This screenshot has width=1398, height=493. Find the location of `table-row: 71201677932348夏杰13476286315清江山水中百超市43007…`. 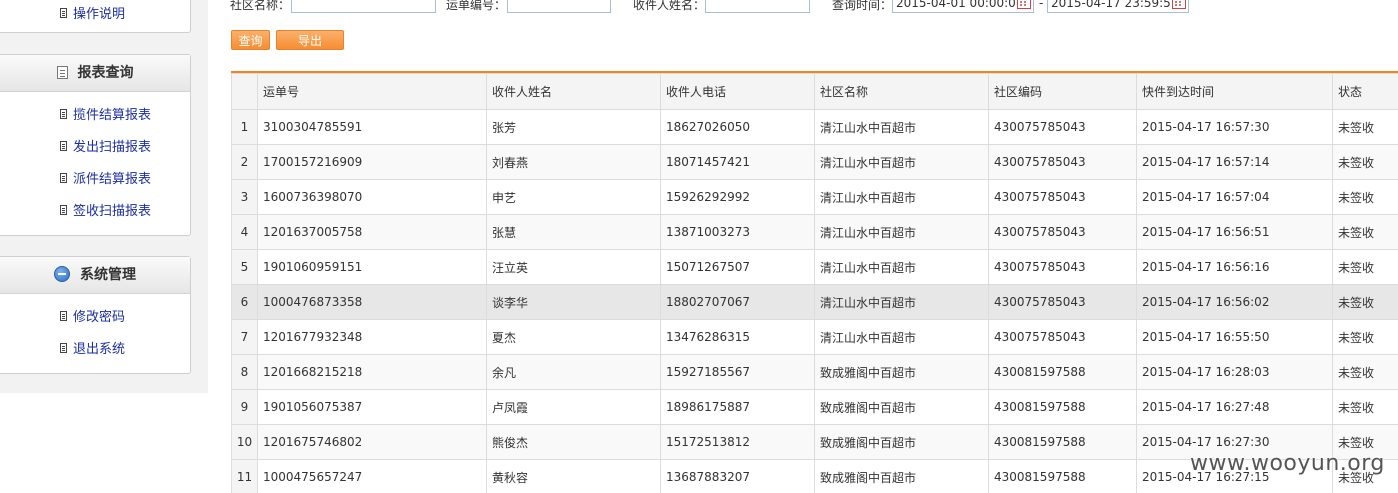

table-row: 71201677932348夏杰13476286315清江山水中百超市43007… is located at coordinates (815, 337).